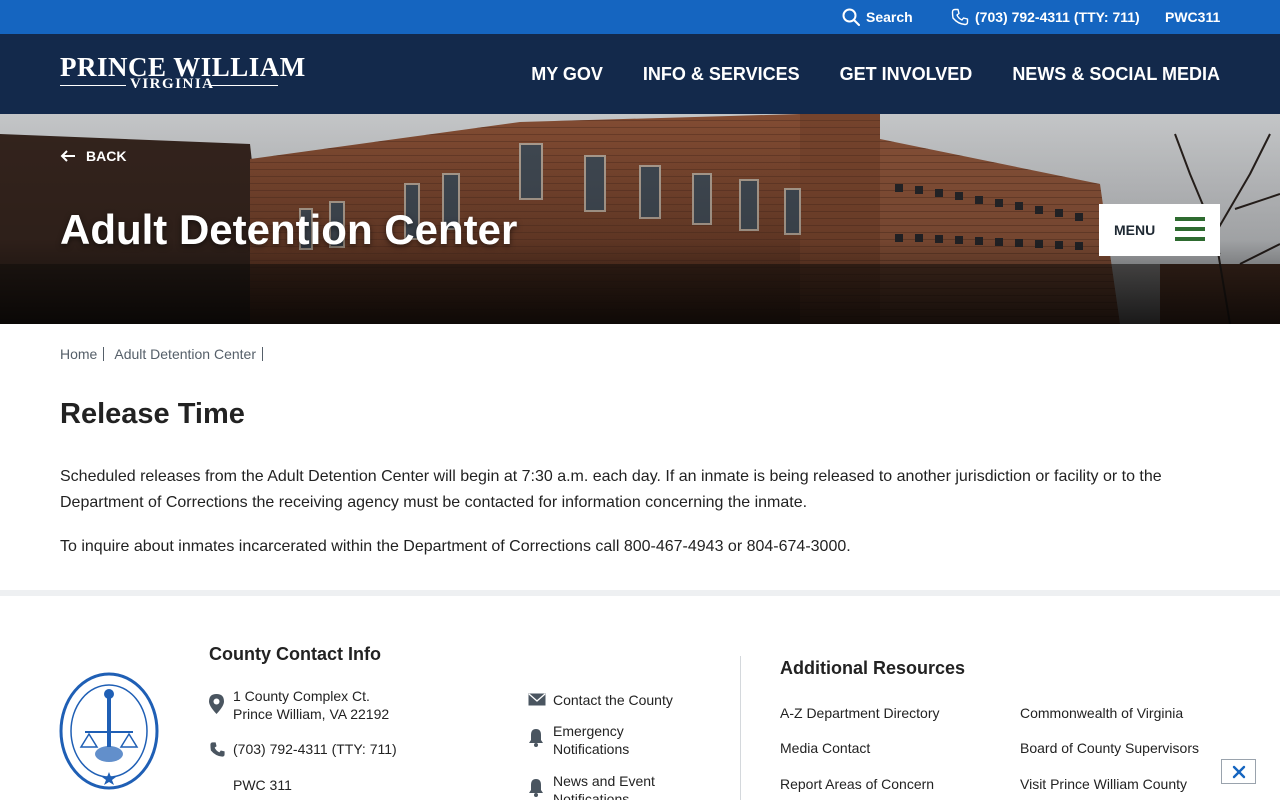 The height and width of the screenshot is (800, 1280). What do you see at coordinates (1103, 784) in the screenshot?
I see `resource-link-visit-county: Visit Prince William County` at bounding box center [1103, 784].